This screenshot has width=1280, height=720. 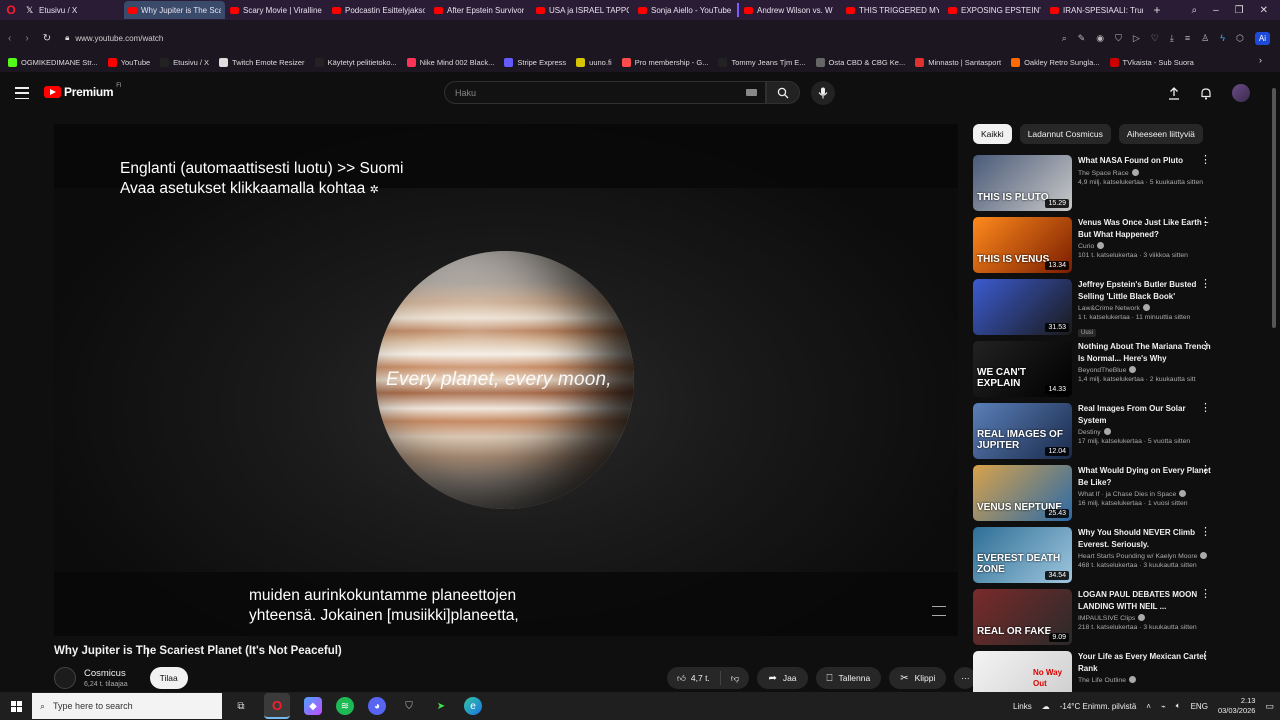 What do you see at coordinates (605, 92) in the screenshot?
I see `search-input: Haku` at bounding box center [605, 92].